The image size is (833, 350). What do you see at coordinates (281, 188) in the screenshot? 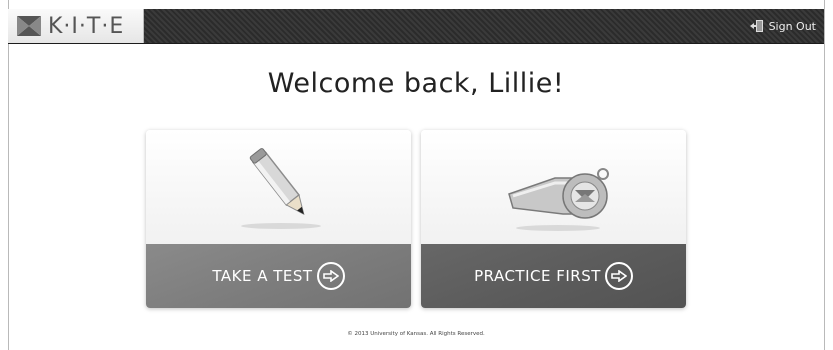
I see `pencil-icon` at bounding box center [281, 188].